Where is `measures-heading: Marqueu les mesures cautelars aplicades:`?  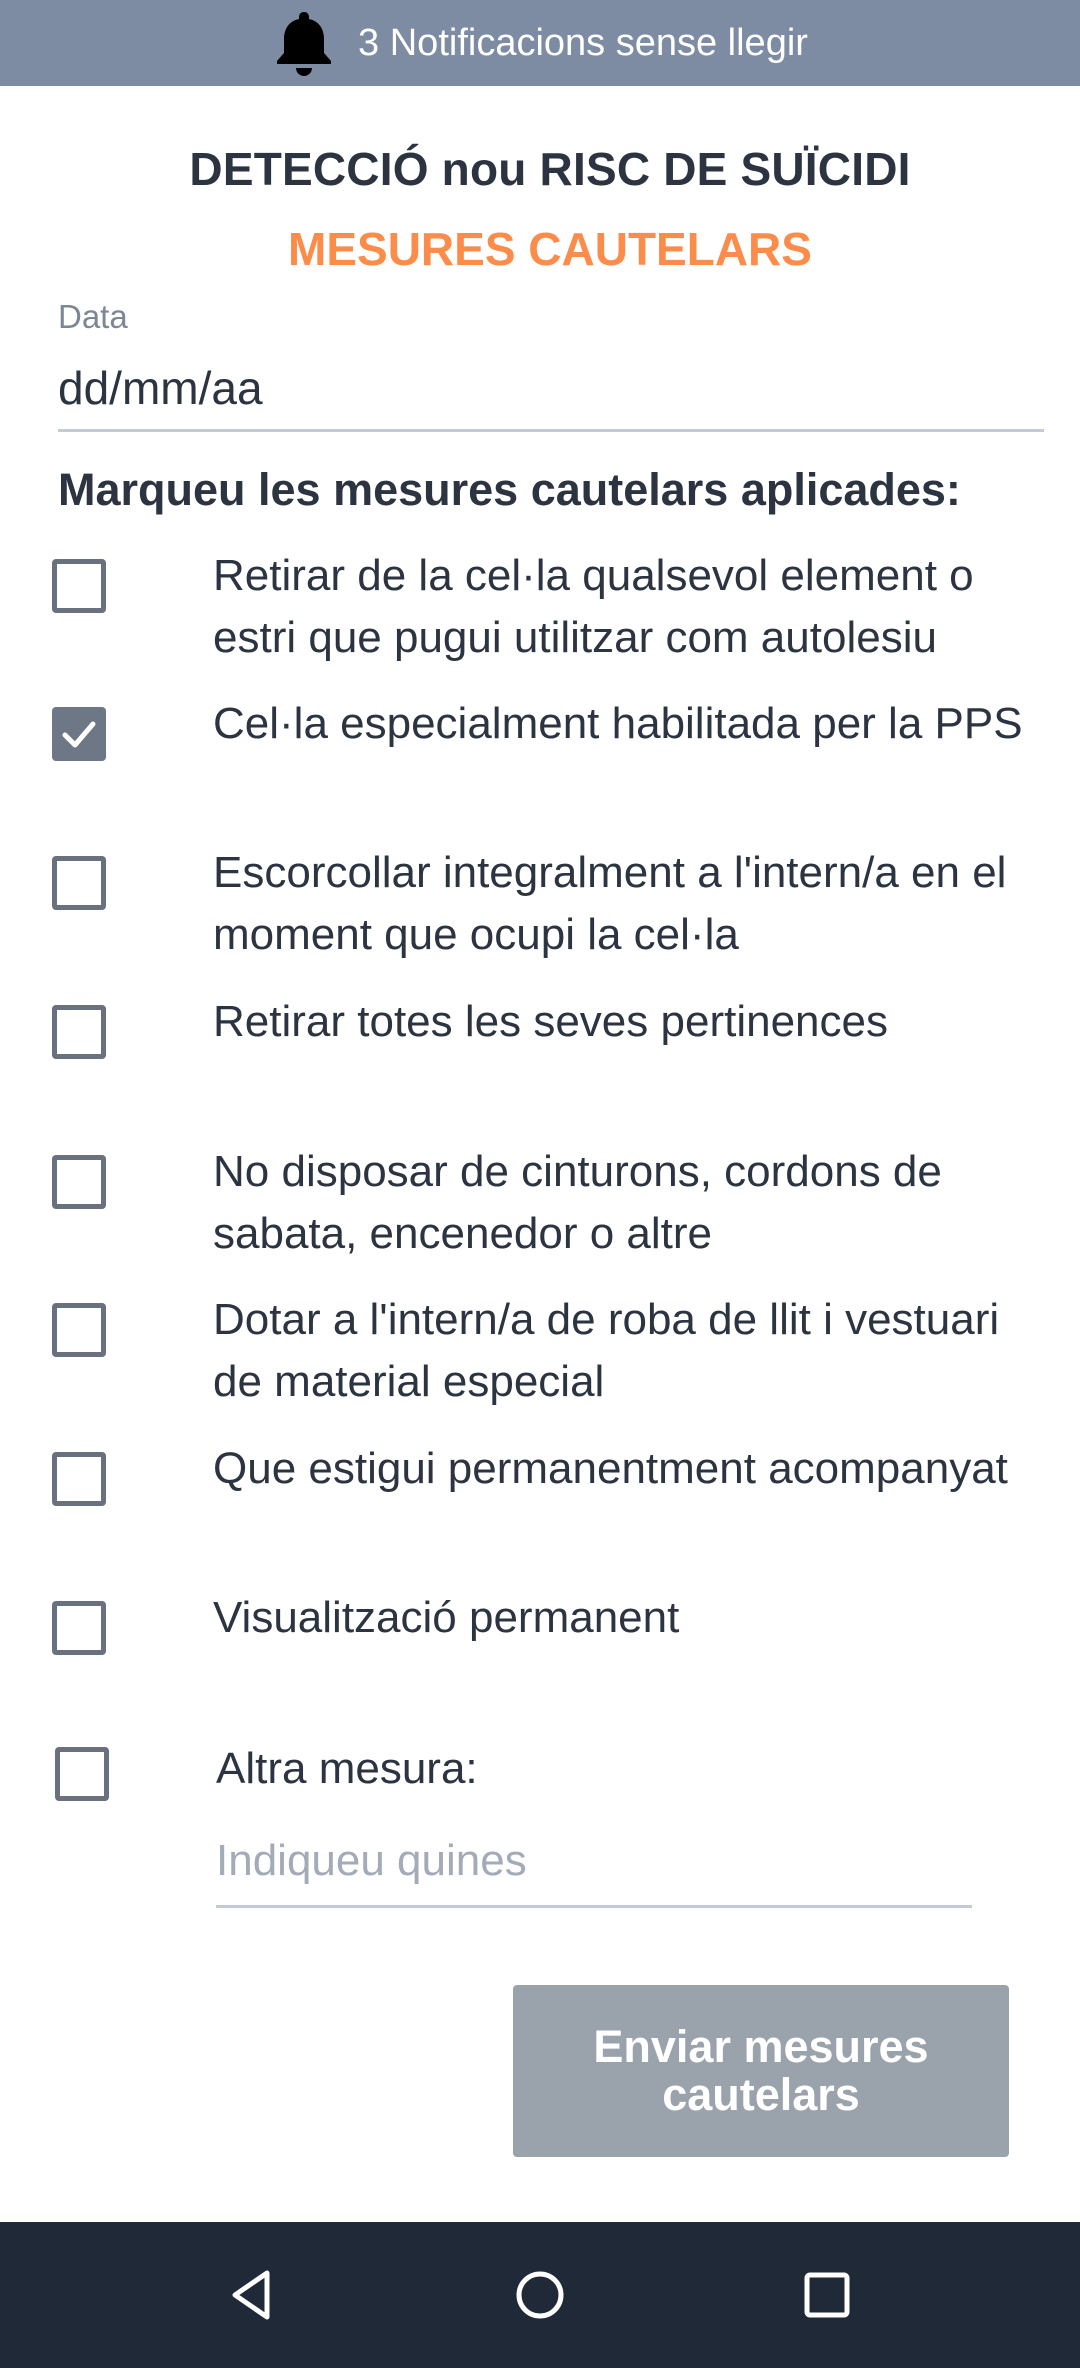
measures-heading: Marqueu les mesures cautelars aplicades: is located at coordinates (509, 489).